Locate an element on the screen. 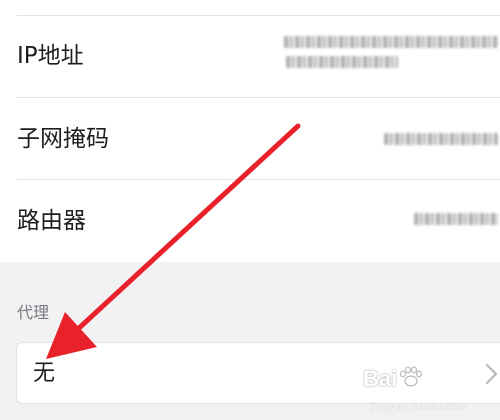 This screenshot has height=420, width=500. paw-icon is located at coordinates (411, 376).